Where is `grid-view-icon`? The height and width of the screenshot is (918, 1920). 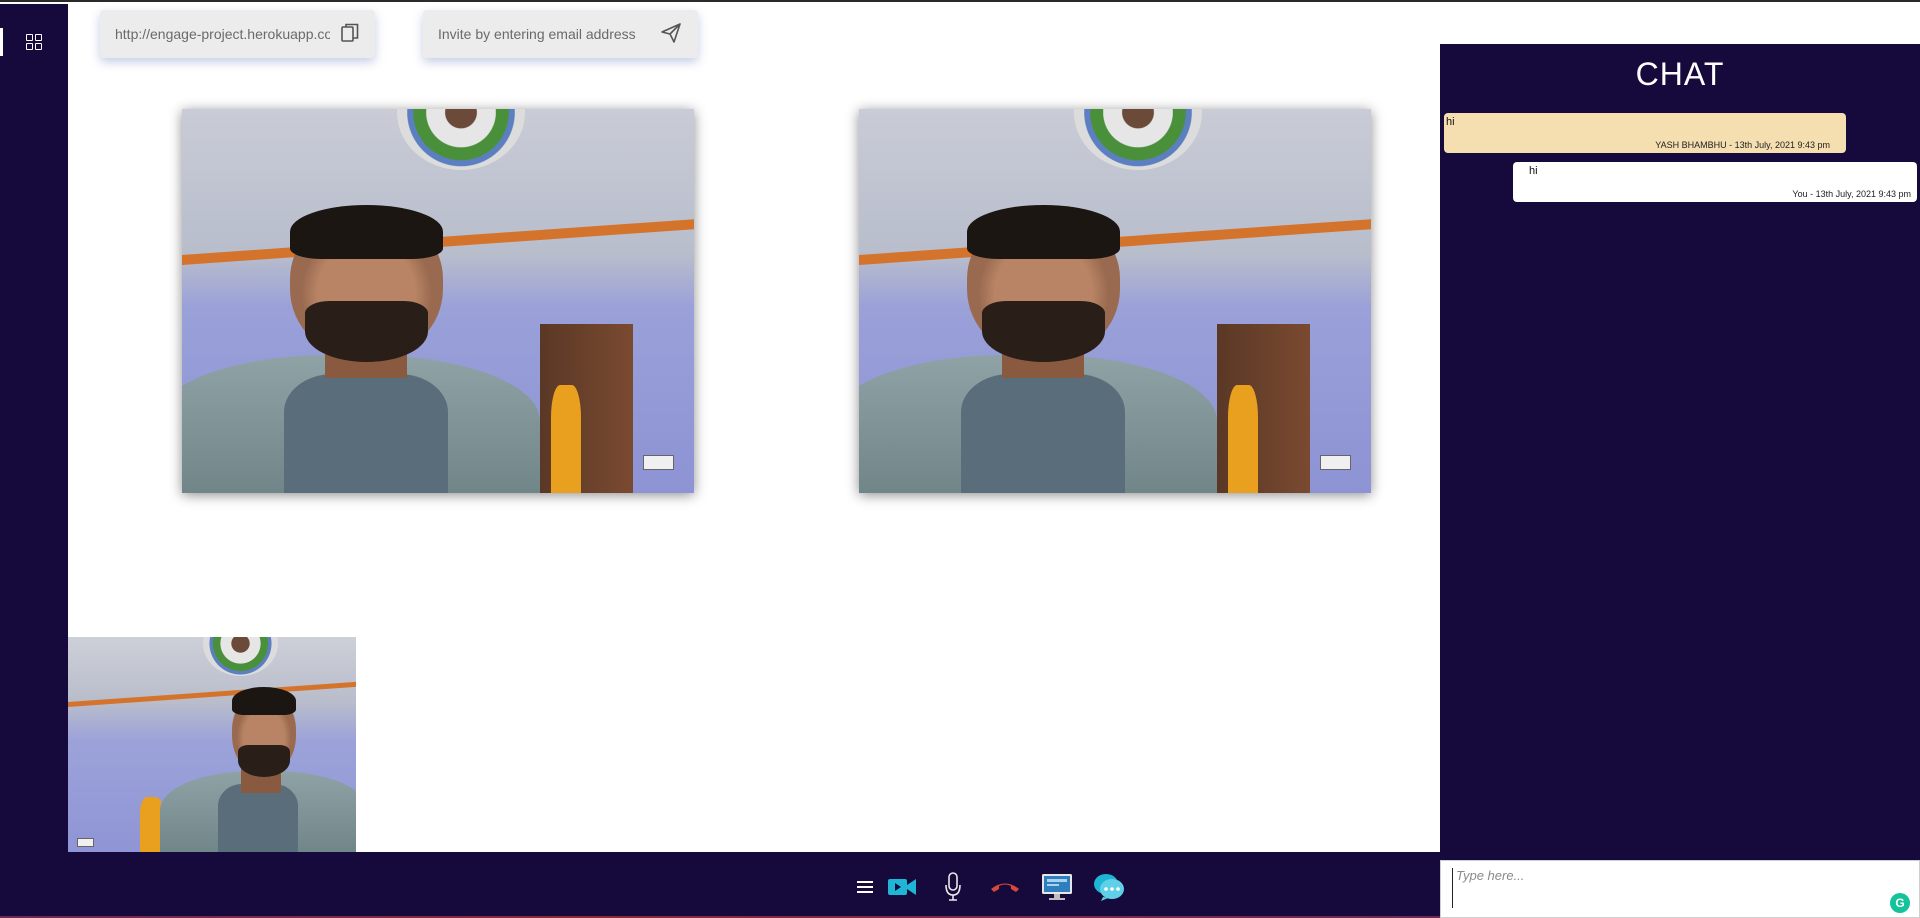
grid-view-icon is located at coordinates (34, 42).